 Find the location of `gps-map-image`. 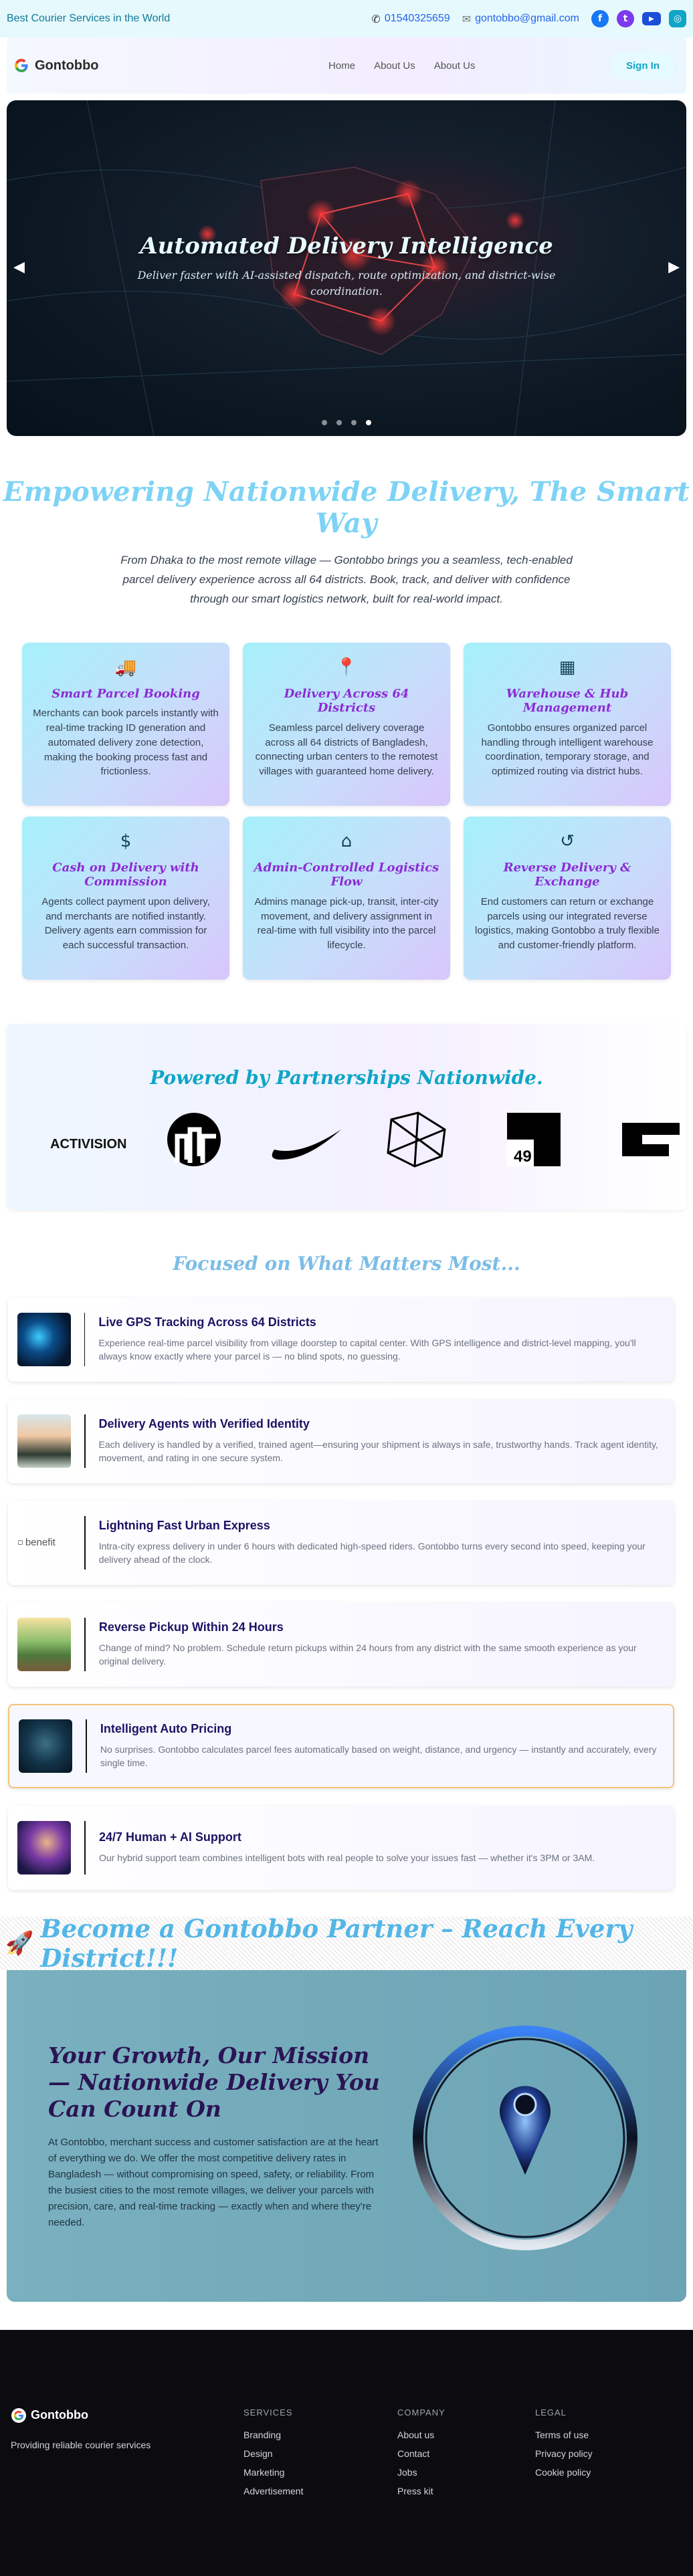

gps-map-image is located at coordinates (44, 1339).